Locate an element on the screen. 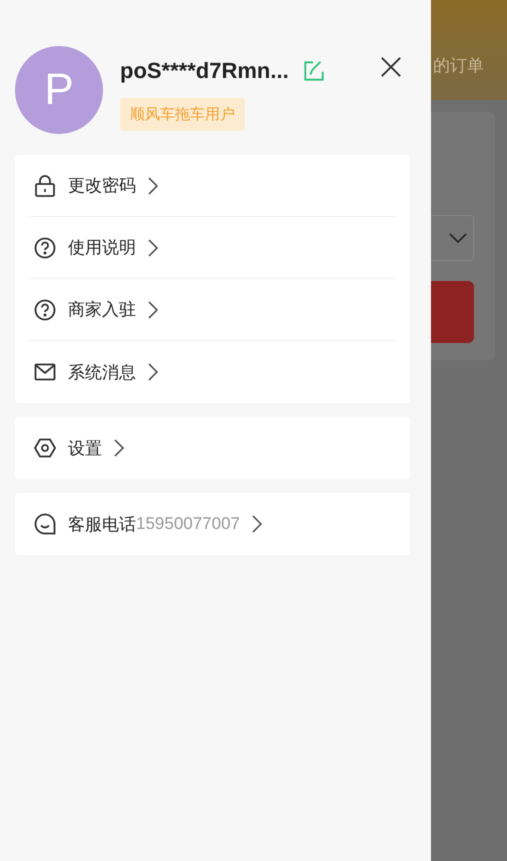  menu-item: 客服电话15950077007 is located at coordinates (212, 524).